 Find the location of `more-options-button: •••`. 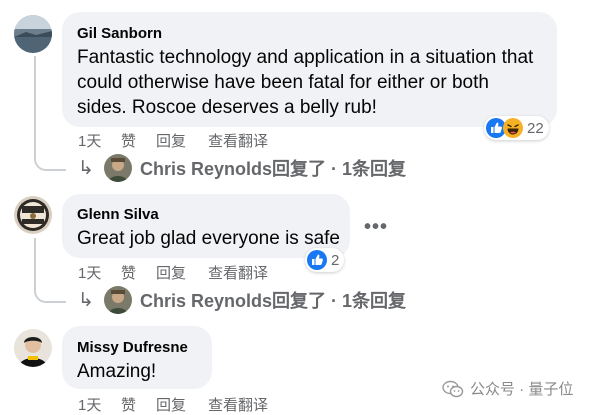

more-options-button: ••• is located at coordinates (376, 227).